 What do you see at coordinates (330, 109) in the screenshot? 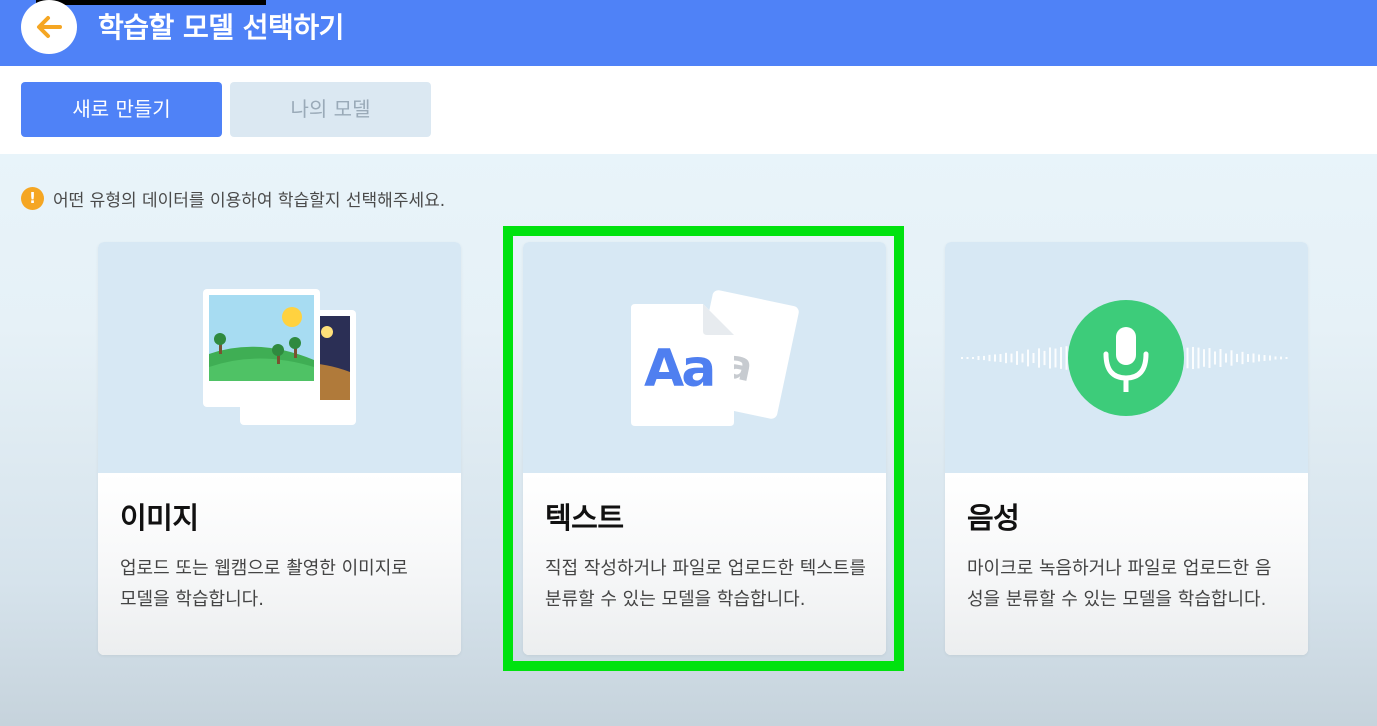
I see `tab-my-models: 나의 모델` at bounding box center [330, 109].